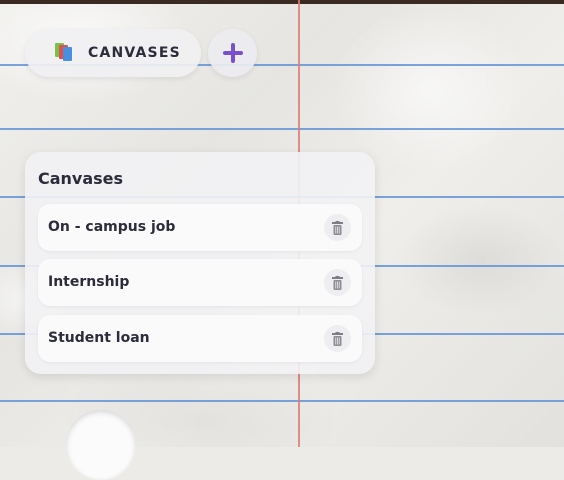  What do you see at coordinates (282, 2) in the screenshot?
I see `top-edge-strip` at bounding box center [282, 2].